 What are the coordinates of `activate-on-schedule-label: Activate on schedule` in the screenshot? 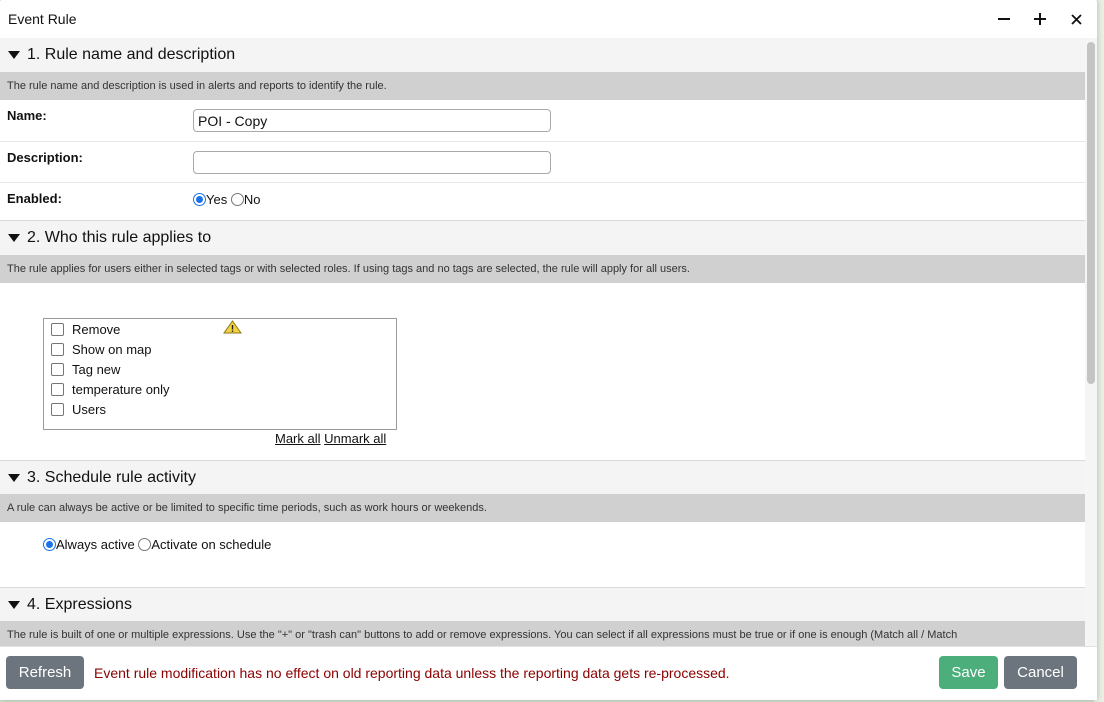 It's located at (211, 544).